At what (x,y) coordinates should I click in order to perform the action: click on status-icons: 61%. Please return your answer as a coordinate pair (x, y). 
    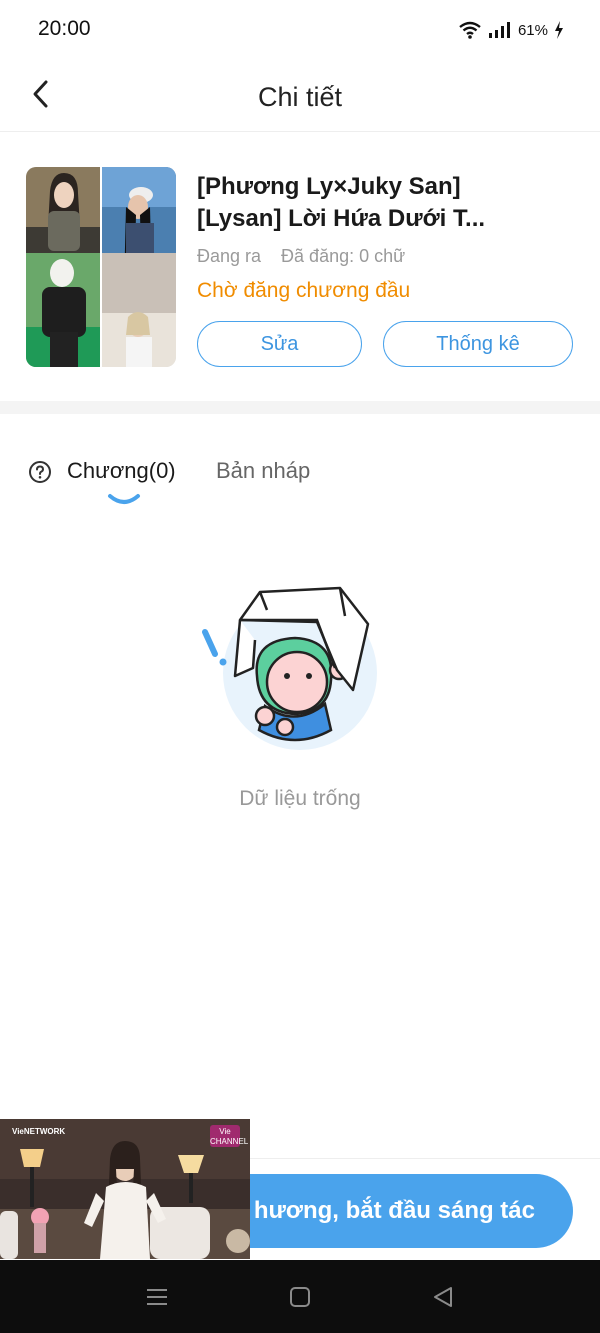
    Looking at the image, I should click on (511, 30).